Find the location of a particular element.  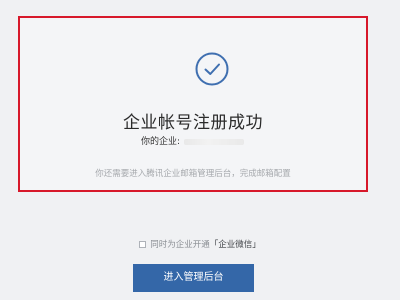

wework-option: 同时为企业开通「企业微信」 is located at coordinates (200, 244).